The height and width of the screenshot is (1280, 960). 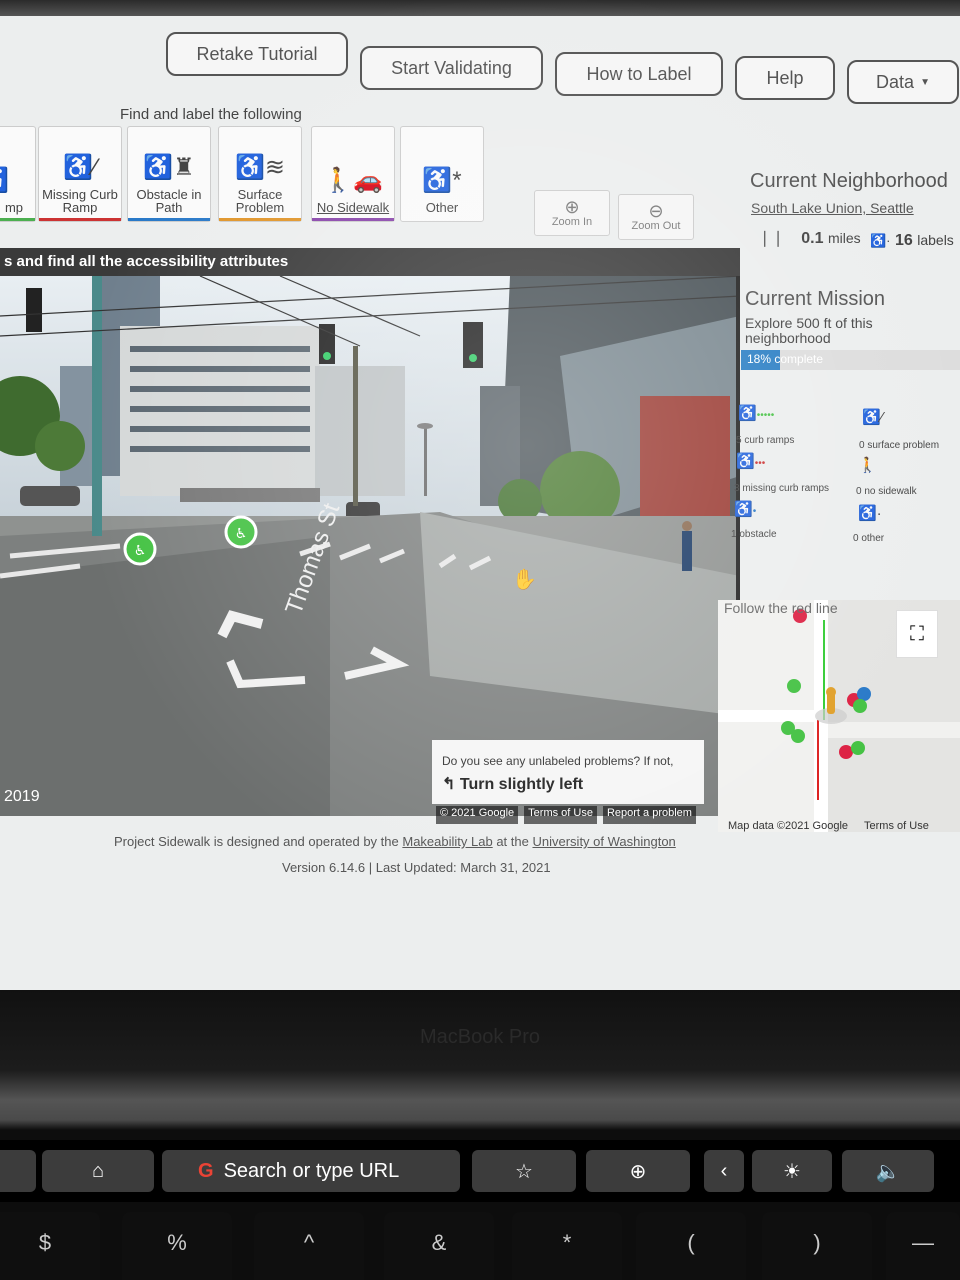 I want to click on tool-no-sidewalk: 🚶🚗 No Sidewalk, so click(x=353, y=174).